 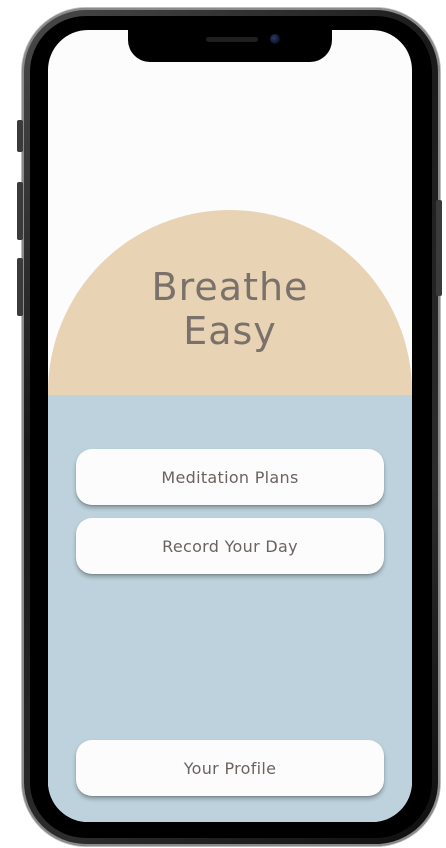 I want to click on silent-switch, so click(x=20, y=136).